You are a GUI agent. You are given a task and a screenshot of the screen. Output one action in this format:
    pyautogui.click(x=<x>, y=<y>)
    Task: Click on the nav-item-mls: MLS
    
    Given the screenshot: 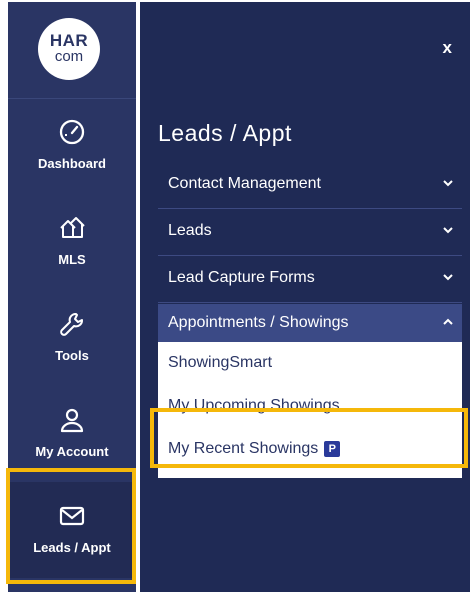 What is the action you would take?
    pyautogui.click(x=72, y=242)
    